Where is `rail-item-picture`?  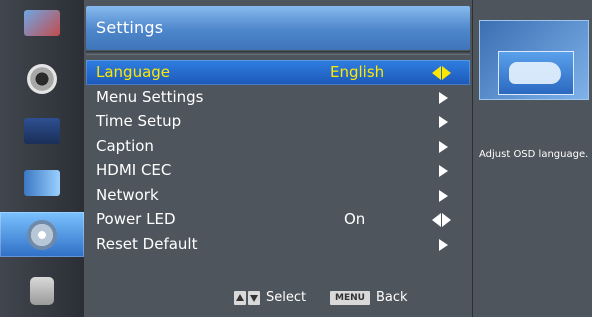 rail-item-picture is located at coordinates (42, 22).